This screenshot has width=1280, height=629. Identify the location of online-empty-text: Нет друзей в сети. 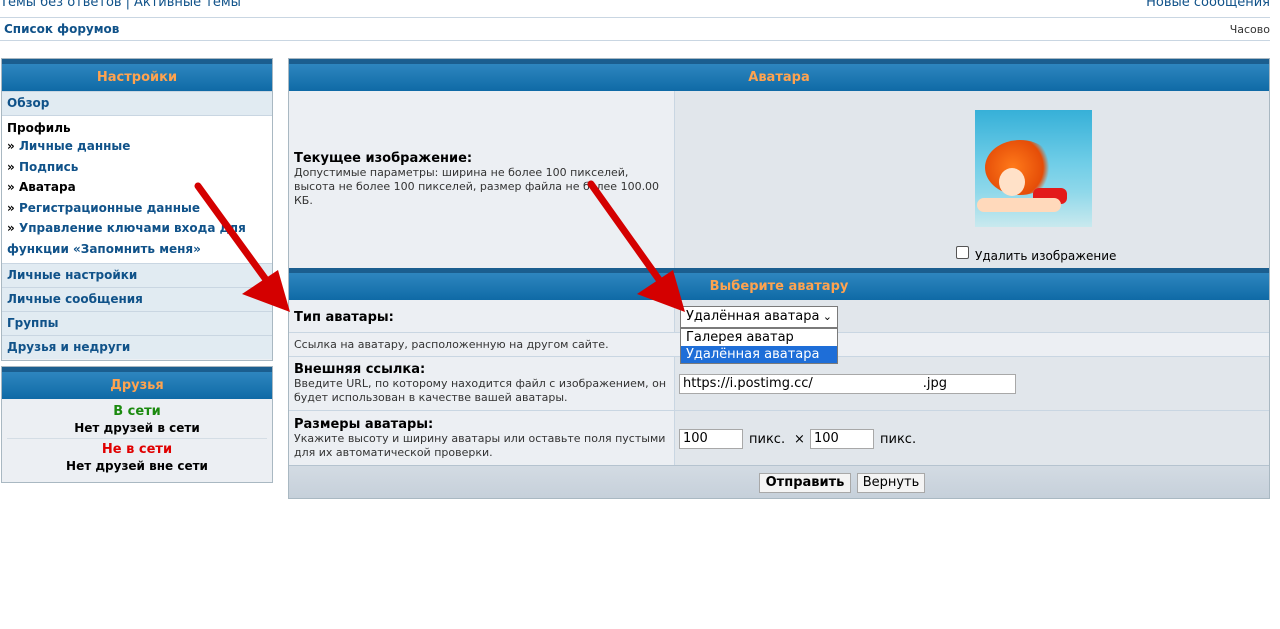
(137, 428).